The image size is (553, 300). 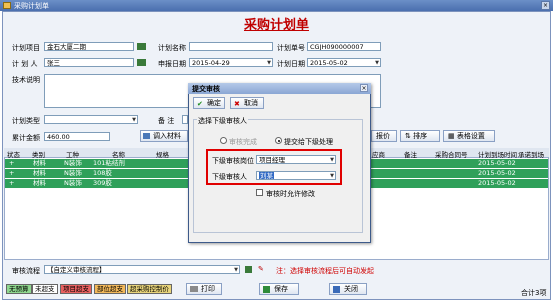 I want to click on close-icon: ×, so click(x=545, y=5).